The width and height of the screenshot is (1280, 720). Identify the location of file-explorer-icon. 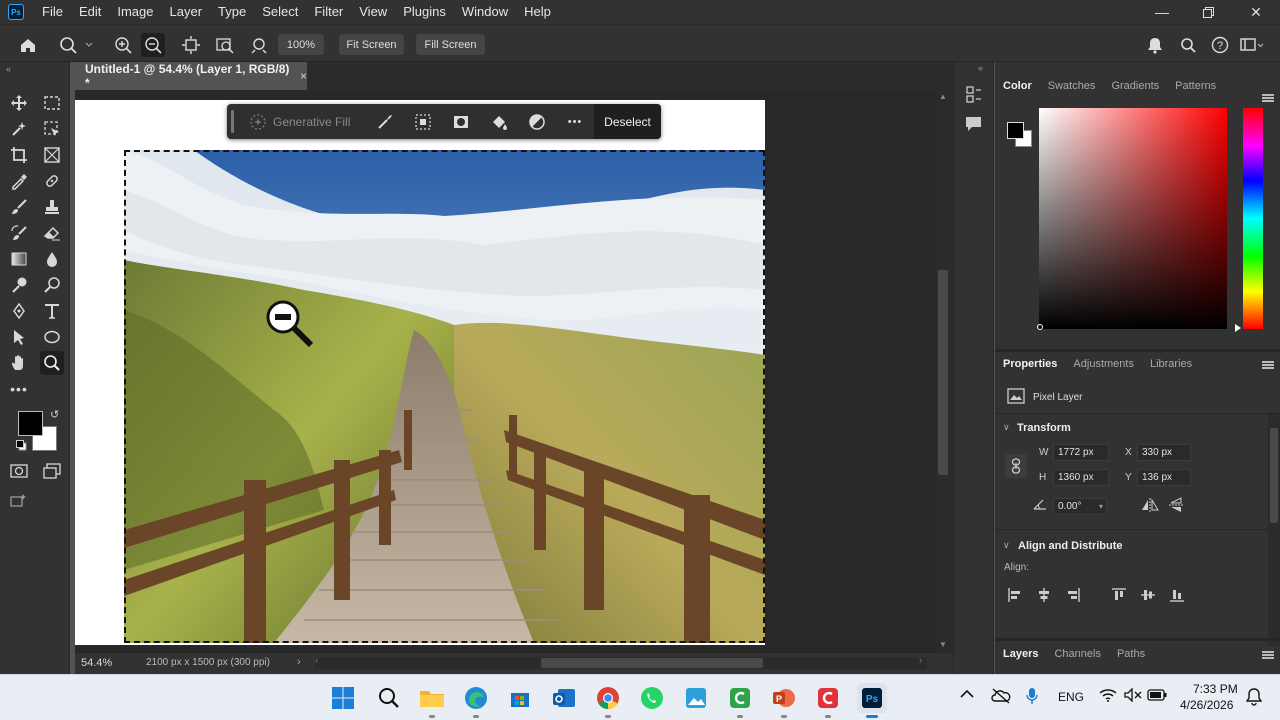
(432, 698).